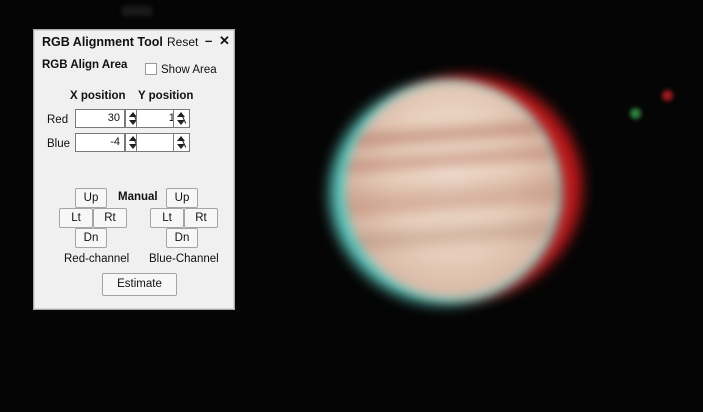 This screenshot has width=703, height=412. I want to click on red-right-button: Rt, so click(110, 218).